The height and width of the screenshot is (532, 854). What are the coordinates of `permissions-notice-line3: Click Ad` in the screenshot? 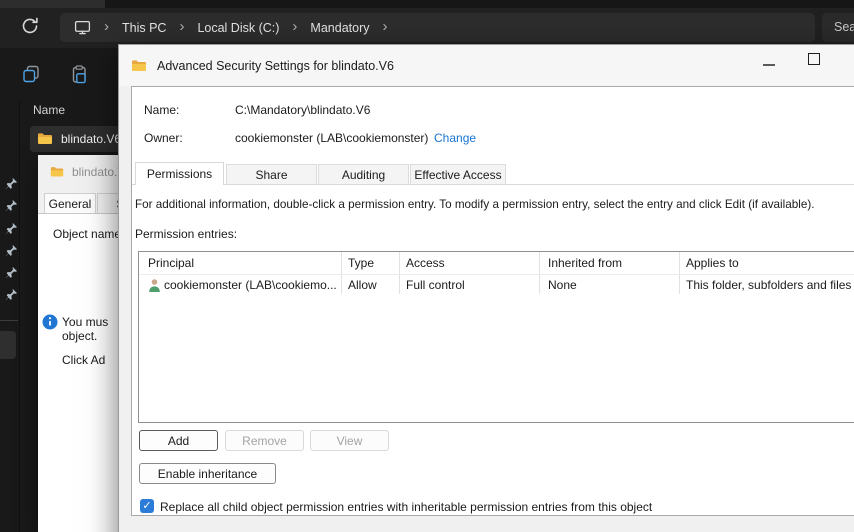 It's located at (84, 360).